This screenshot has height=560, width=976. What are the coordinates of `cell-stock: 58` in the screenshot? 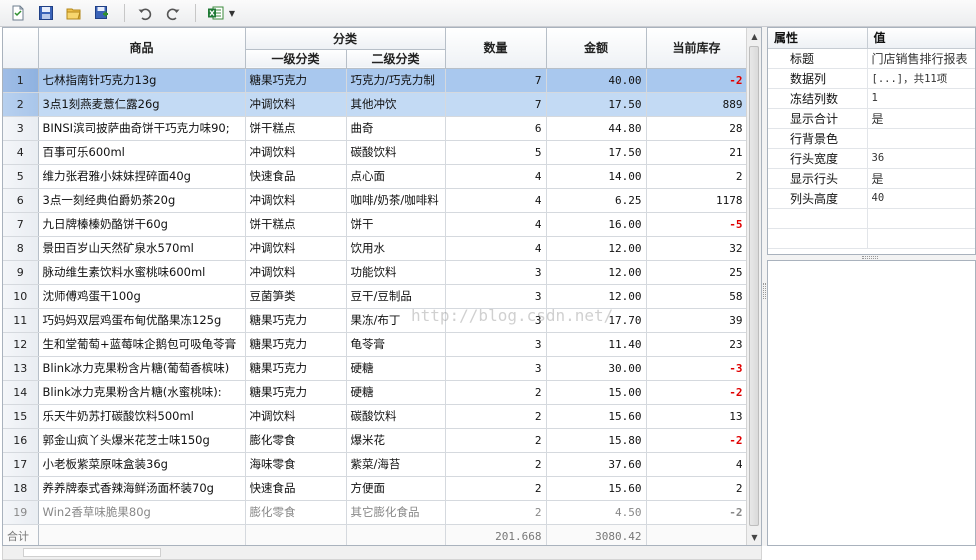 It's located at (697, 296).